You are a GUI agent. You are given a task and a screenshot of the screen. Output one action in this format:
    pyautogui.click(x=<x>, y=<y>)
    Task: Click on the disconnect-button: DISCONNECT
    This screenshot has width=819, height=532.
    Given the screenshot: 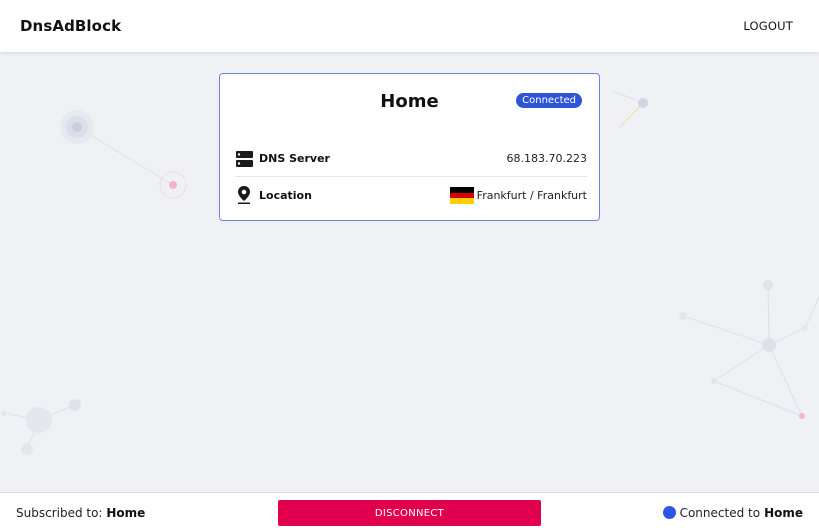 What is the action you would take?
    pyautogui.click(x=409, y=513)
    